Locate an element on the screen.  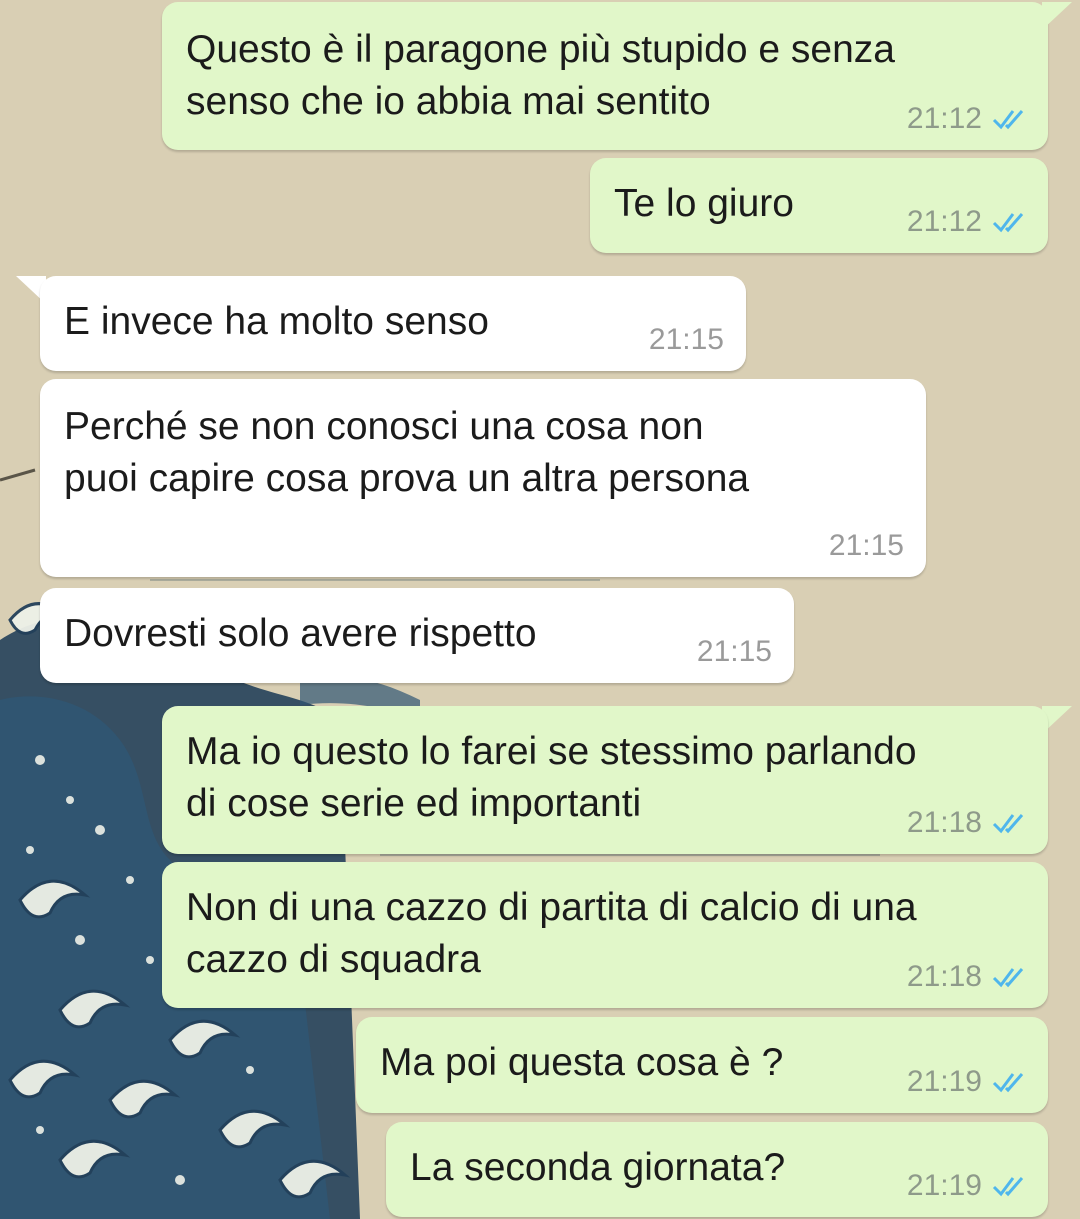
message-text: Ma poi questa cosa è ? is located at coordinates (582, 1062).